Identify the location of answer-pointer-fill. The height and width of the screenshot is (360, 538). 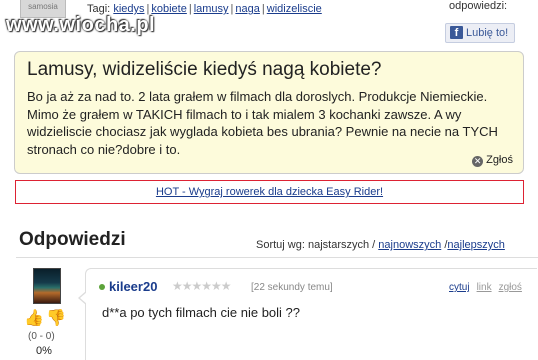
(83, 298).